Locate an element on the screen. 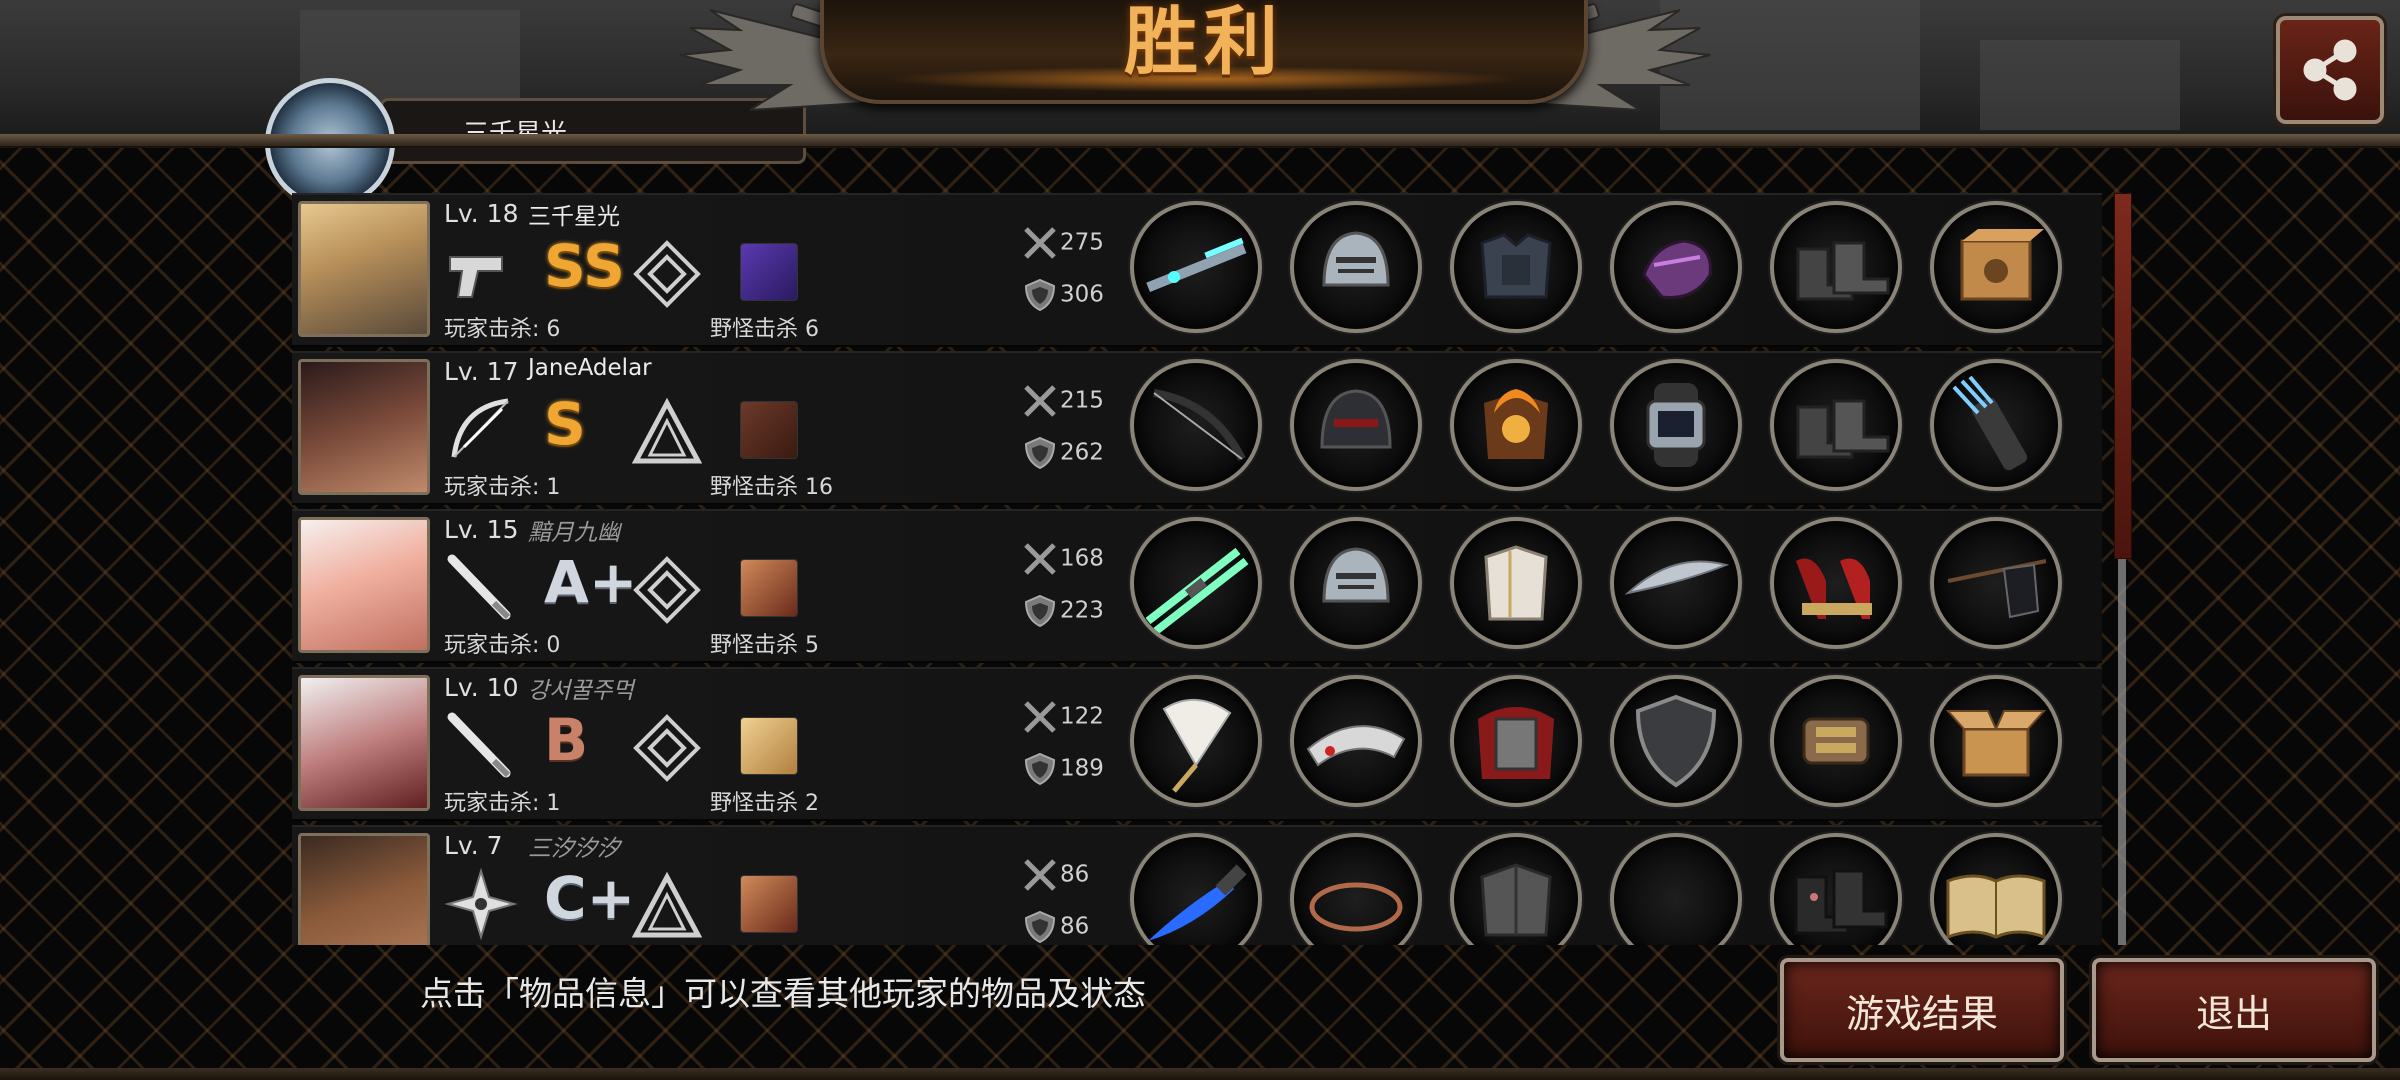 The width and height of the screenshot is (2400, 1080). player-row: Lv. 10 강서꿀주먹 B 玩家击杀: 1 野怪击杀 2 122 189 is located at coordinates (1197, 744).